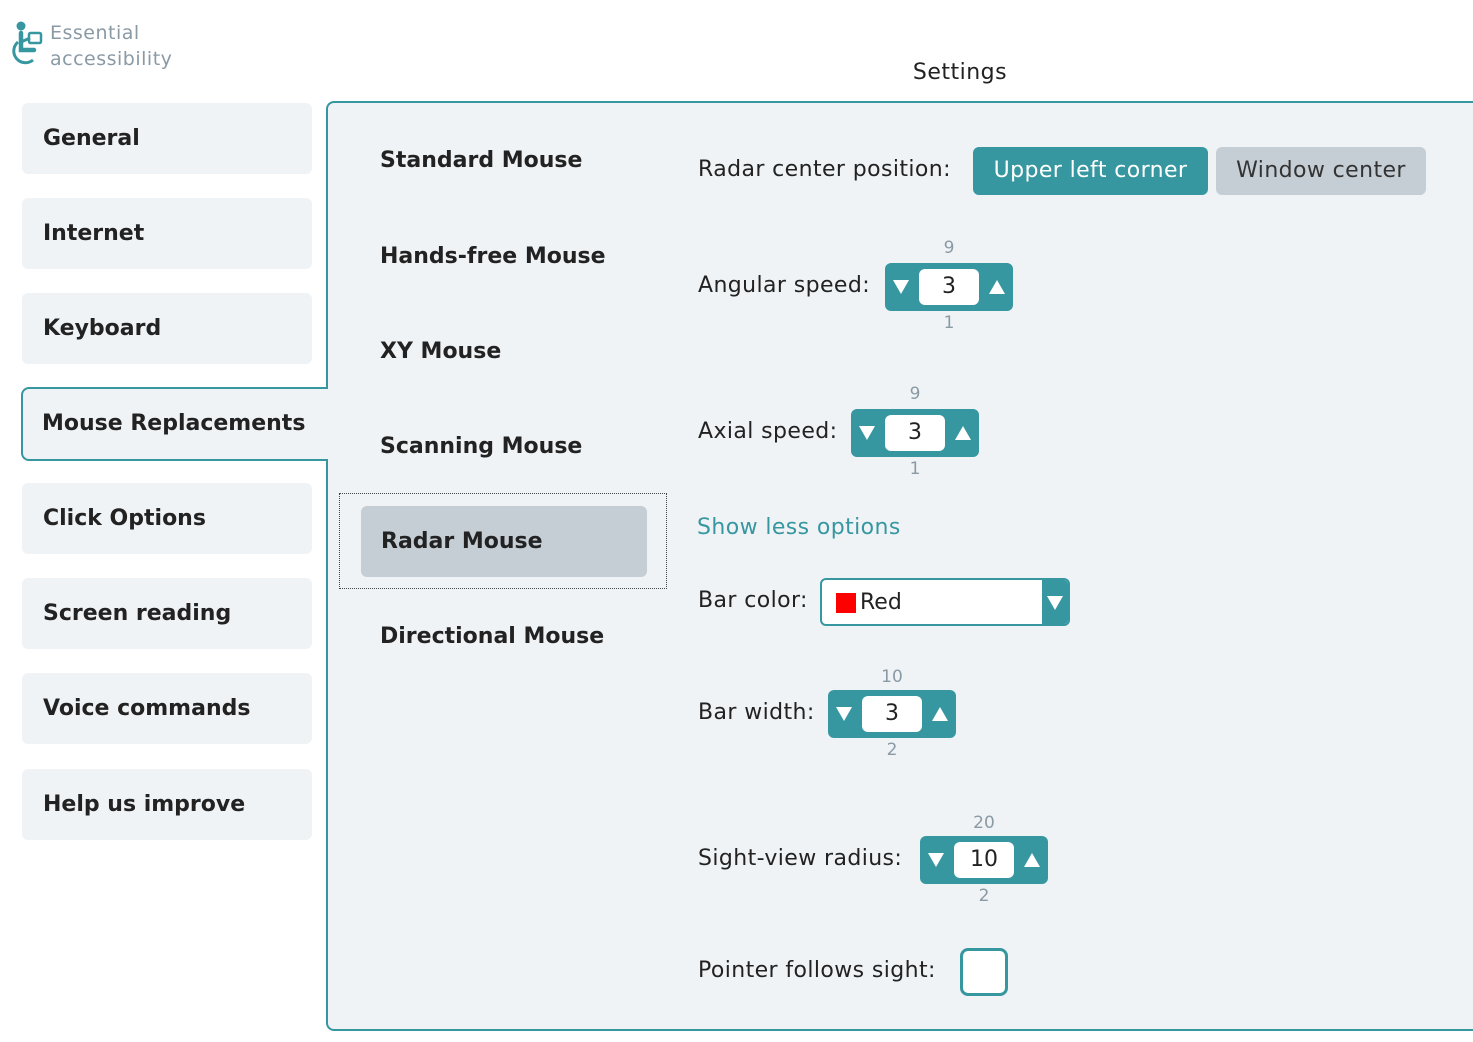  I want to click on sight-view-radius-value: 10, so click(984, 860).